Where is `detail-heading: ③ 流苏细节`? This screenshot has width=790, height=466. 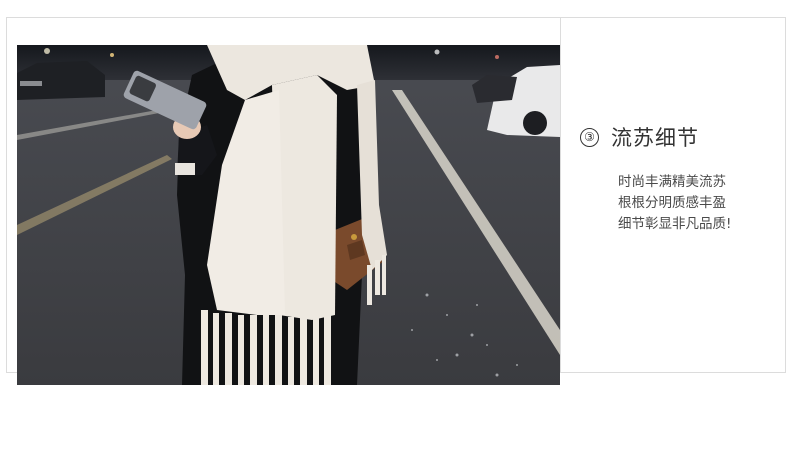
detail-heading: ③ 流苏细节 is located at coordinates (639, 137).